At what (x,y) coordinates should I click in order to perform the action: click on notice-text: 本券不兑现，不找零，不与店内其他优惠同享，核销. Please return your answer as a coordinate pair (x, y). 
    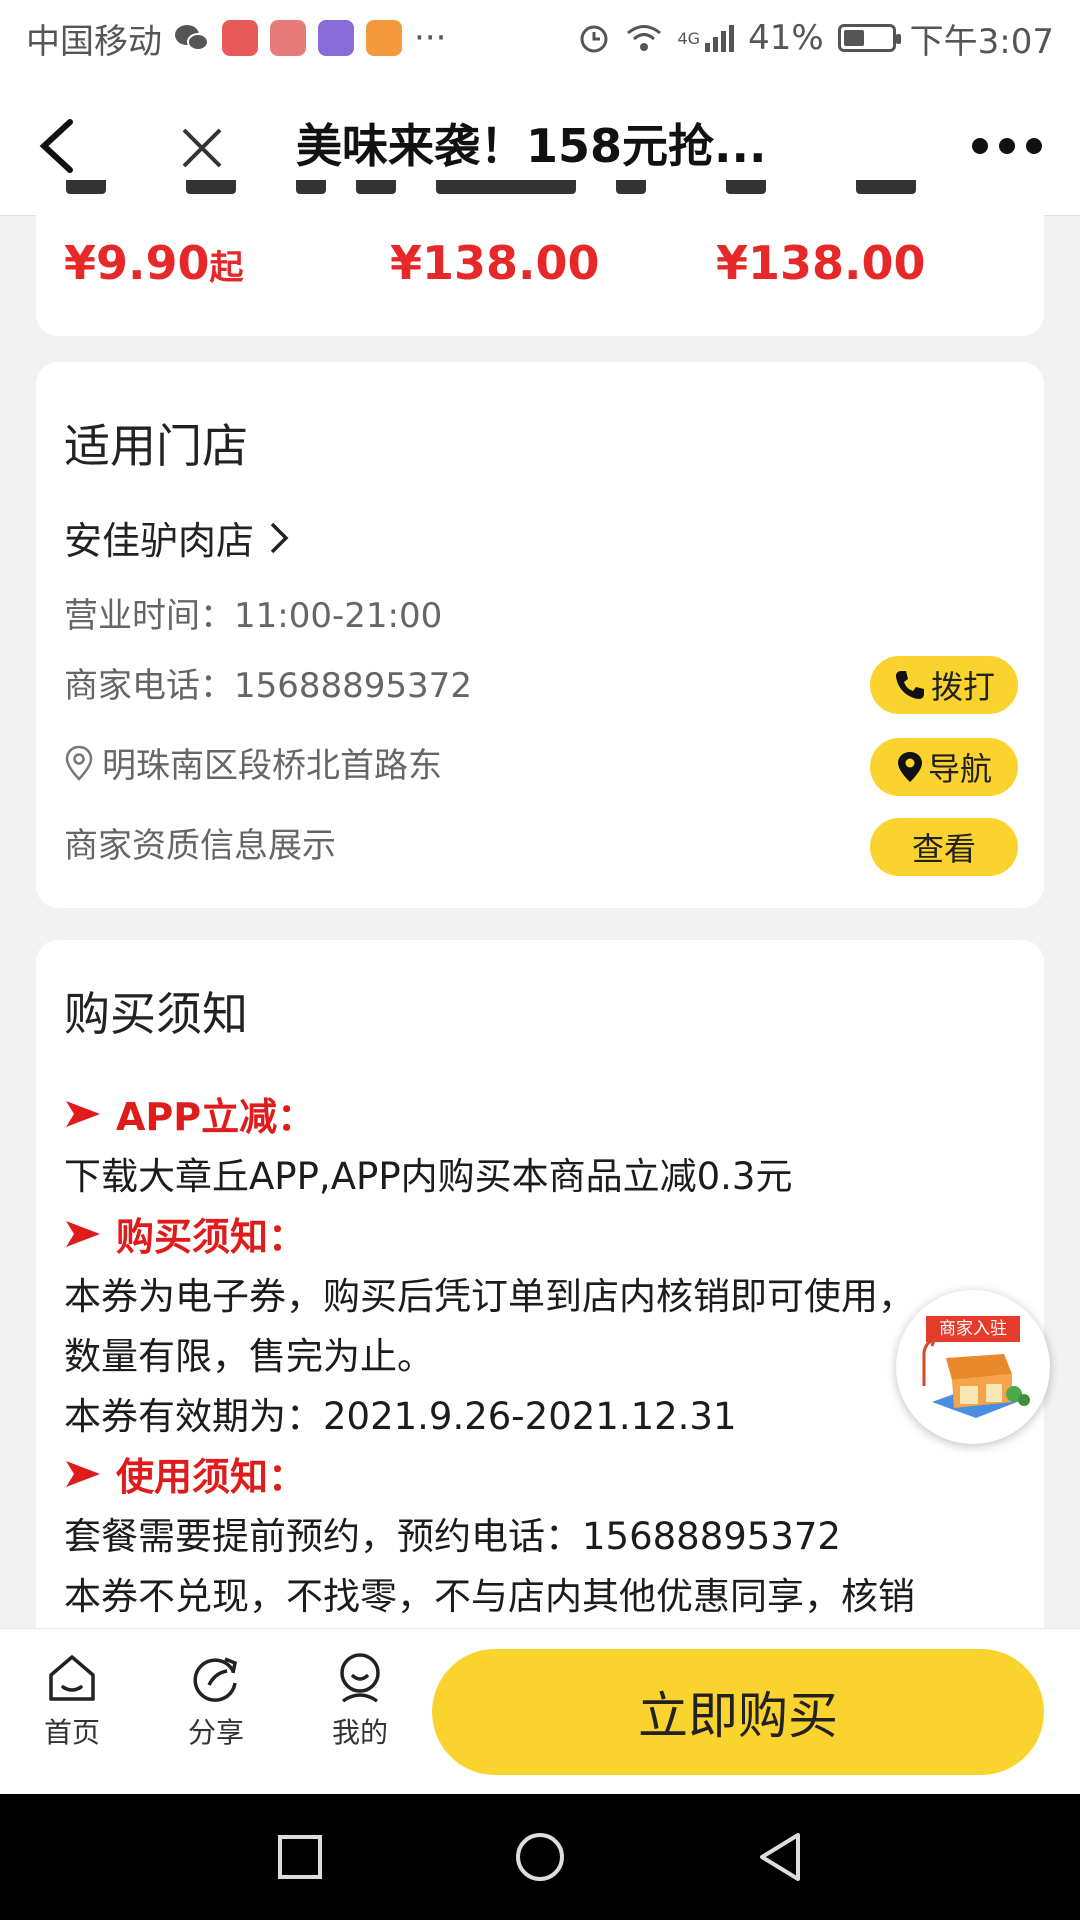
    Looking at the image, I should click on (489, 1596).